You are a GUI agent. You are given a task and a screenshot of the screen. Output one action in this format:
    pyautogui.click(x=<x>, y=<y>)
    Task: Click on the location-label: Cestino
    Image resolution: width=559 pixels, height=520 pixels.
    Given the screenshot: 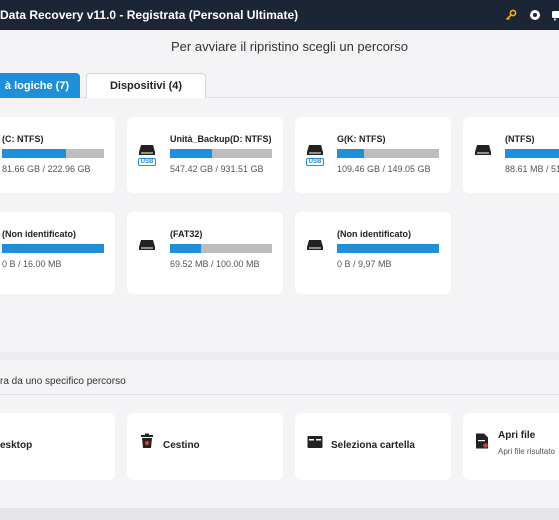 What is the action you would take?
    pyautogui.click(x=181, y=445)
    